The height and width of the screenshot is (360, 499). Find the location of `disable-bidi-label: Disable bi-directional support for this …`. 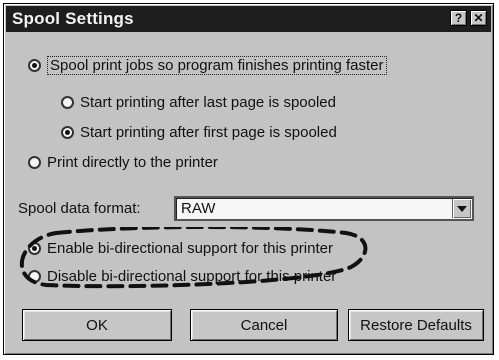

disable-bidi-label: Disable bi-directional support for this … is located at coordinates (192, 276).